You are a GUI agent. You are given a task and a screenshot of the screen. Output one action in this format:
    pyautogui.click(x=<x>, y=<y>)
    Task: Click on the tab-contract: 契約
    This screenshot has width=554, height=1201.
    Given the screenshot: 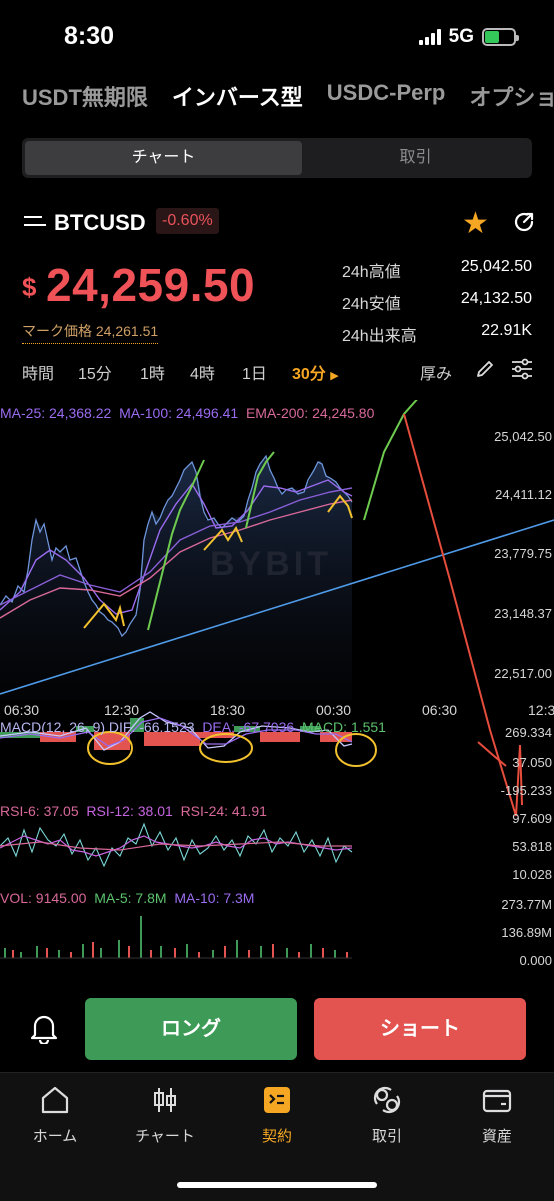 What is the action you would take?
    pyautogui.click(x=277, y=1114)
    